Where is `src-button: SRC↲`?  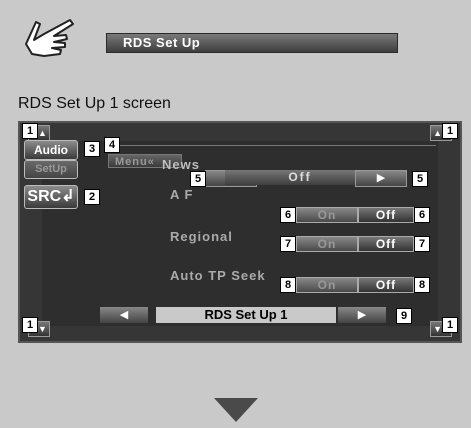
src-button: SRC↲ is located at coordinates (51, 197).